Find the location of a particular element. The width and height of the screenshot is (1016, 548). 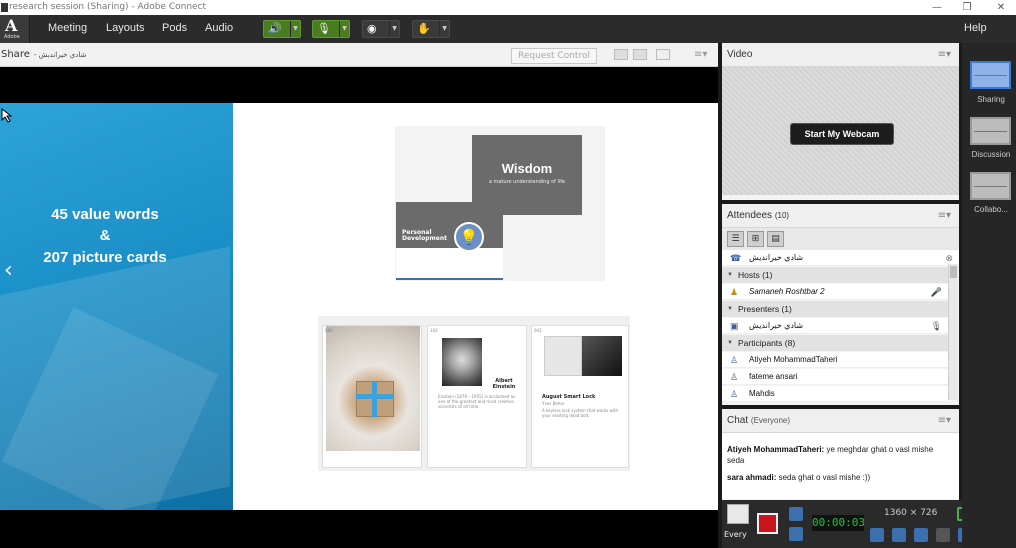

adobe-logo-text: Adobe is located at coordinates (12, 37).